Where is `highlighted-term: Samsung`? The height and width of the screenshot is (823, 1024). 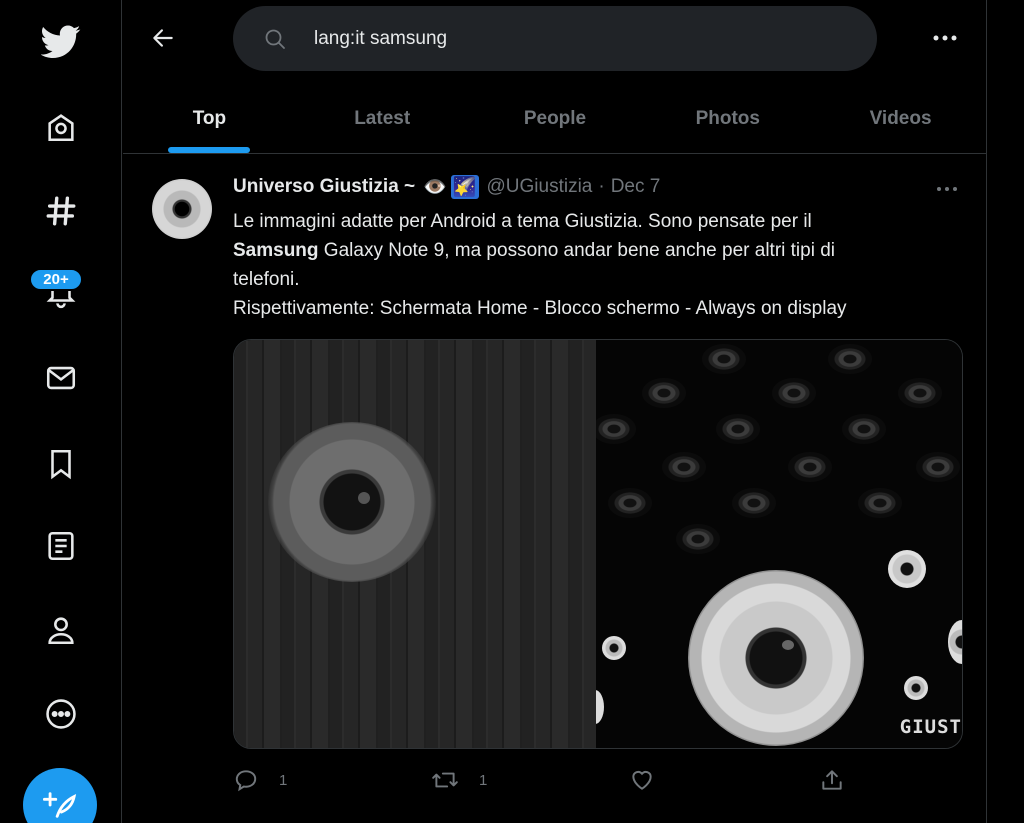
highlighted-term: Samsung is located at coordinates (276, 250).